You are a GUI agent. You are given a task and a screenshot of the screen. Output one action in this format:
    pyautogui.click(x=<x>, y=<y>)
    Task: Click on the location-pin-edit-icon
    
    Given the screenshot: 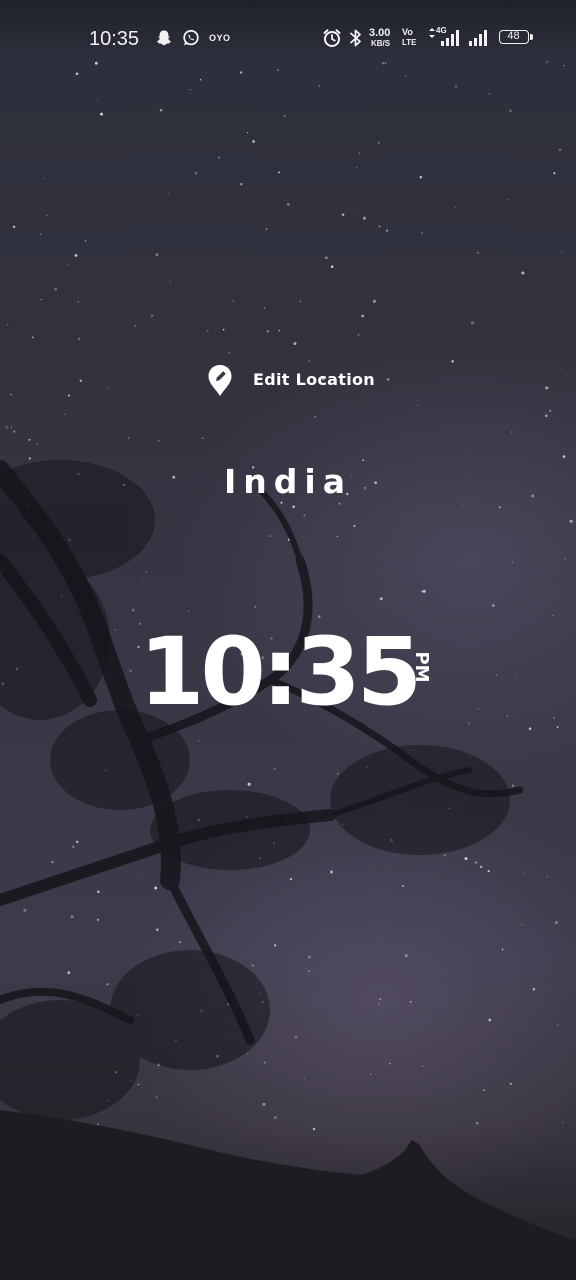 What is the action you would take?
    pyautogui.click(x=220, y=380)
    